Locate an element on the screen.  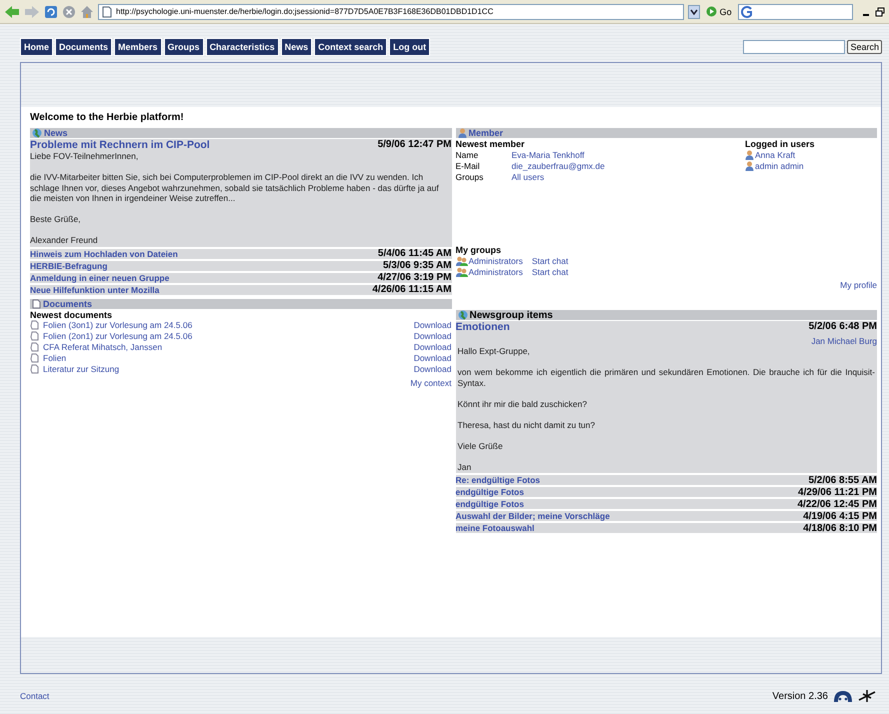
news-link: Hinweis zum Hochladen von Dateien is located at coordinates (104, 253).